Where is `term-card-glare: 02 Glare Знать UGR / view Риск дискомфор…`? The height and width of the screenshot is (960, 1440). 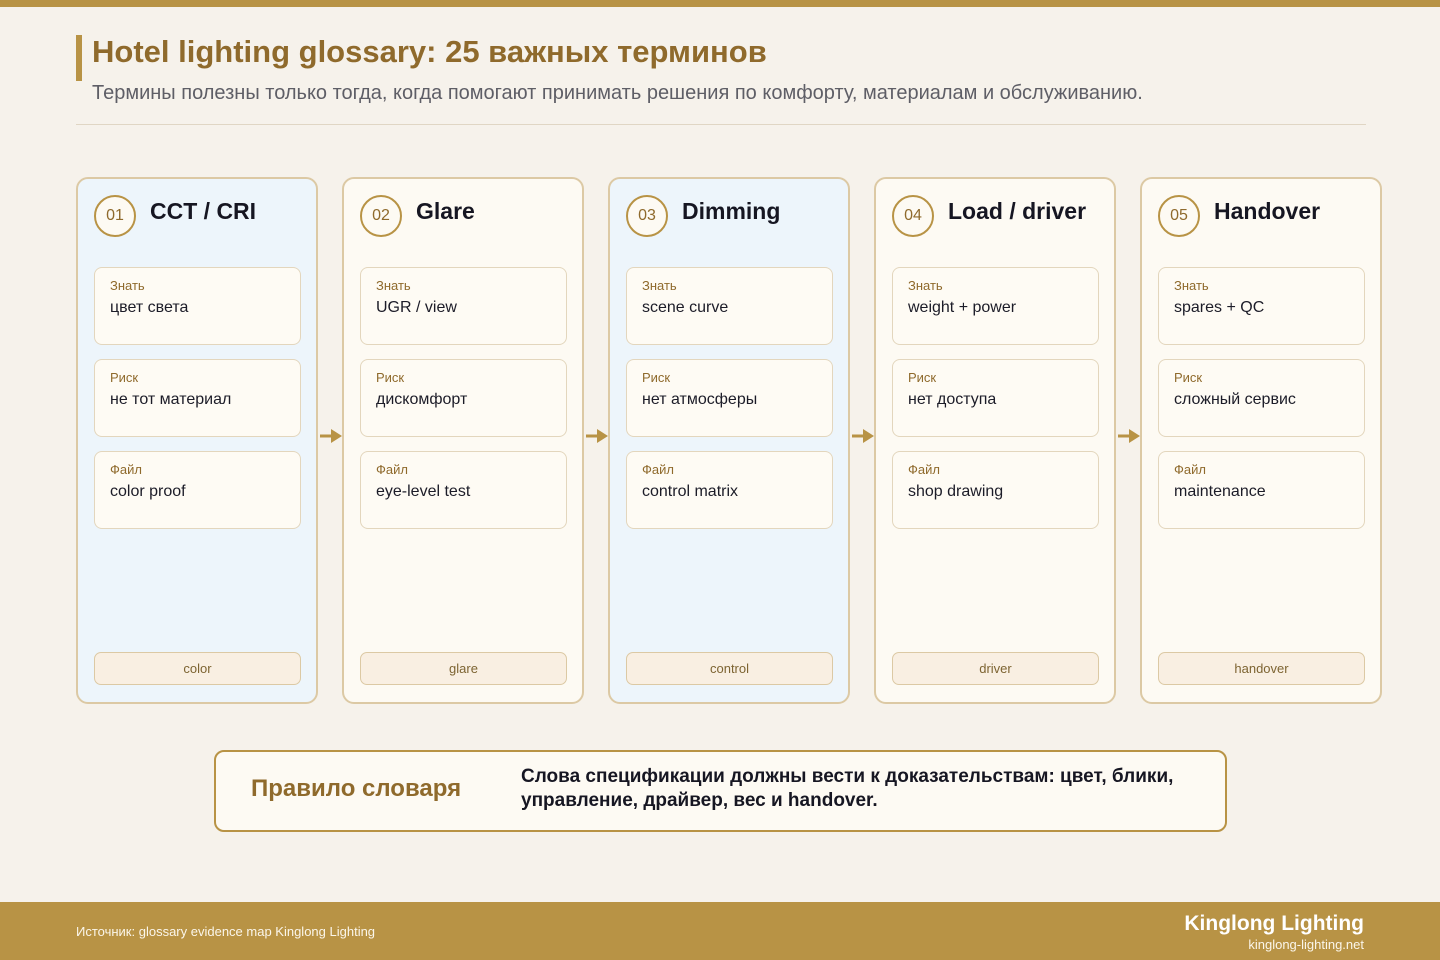
term-card-glare: 02 Glare Знать UGR / view Риск дискомфор… is located at coordinates (463, 440).